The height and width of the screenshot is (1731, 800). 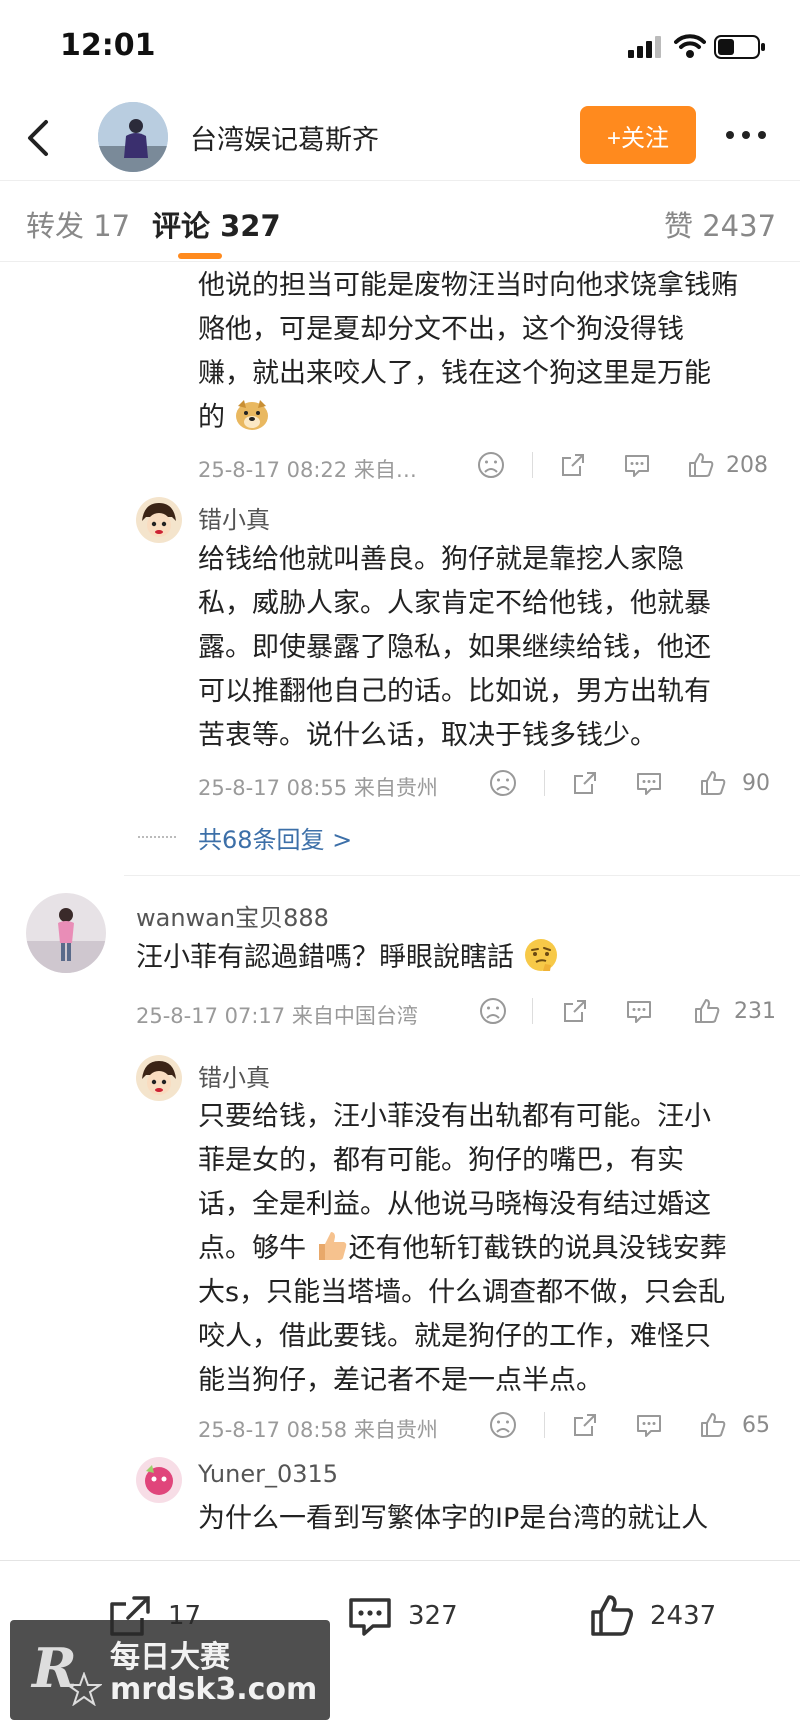 What do you see at coordinates (318, 1430) in the screenshot?
I see `reply-timestamp: 25-8-17 08:58 来自贵州` at bounding box center [318, 1430].